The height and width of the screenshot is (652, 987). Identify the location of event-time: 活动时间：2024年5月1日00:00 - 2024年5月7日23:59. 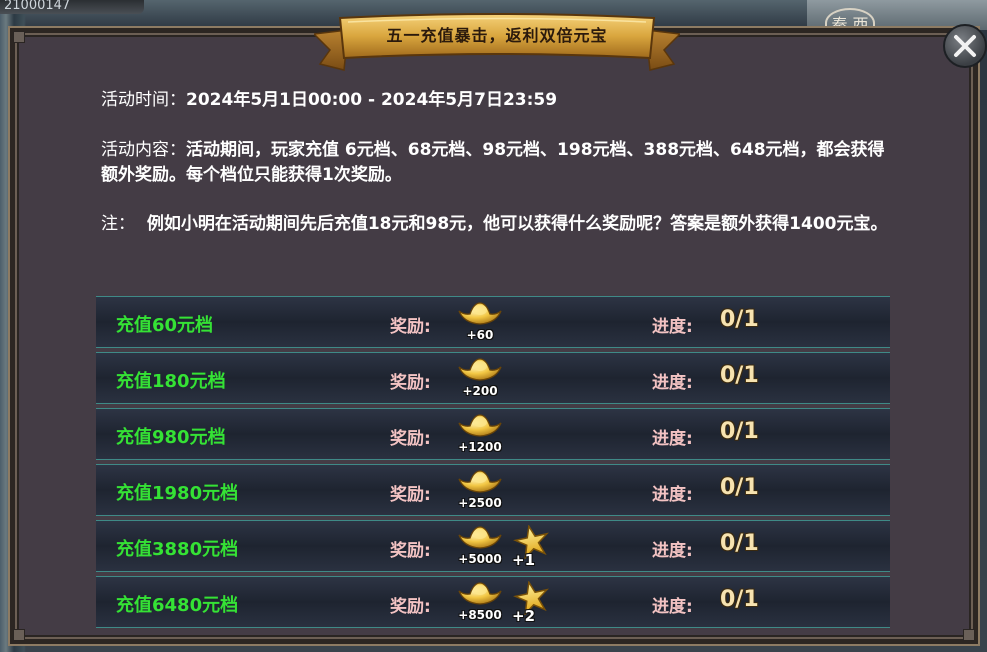
(501, 100).